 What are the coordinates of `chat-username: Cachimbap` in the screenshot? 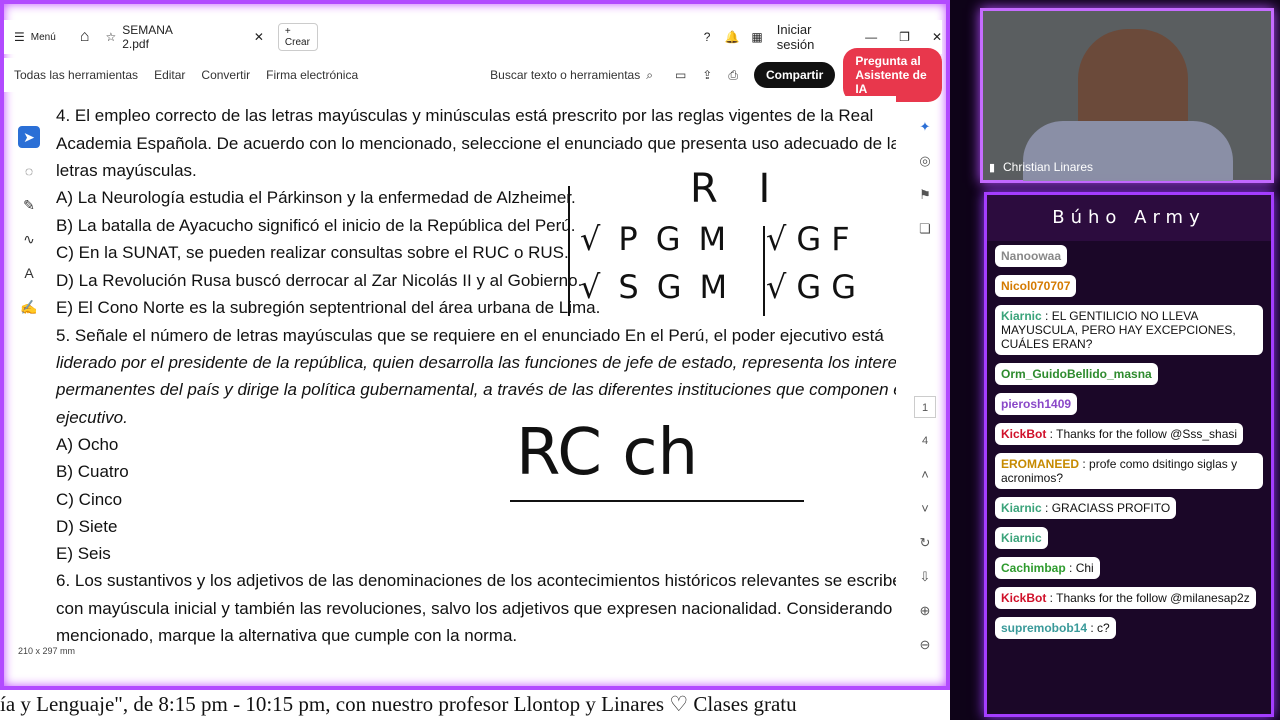 It's located at (1033, 568).